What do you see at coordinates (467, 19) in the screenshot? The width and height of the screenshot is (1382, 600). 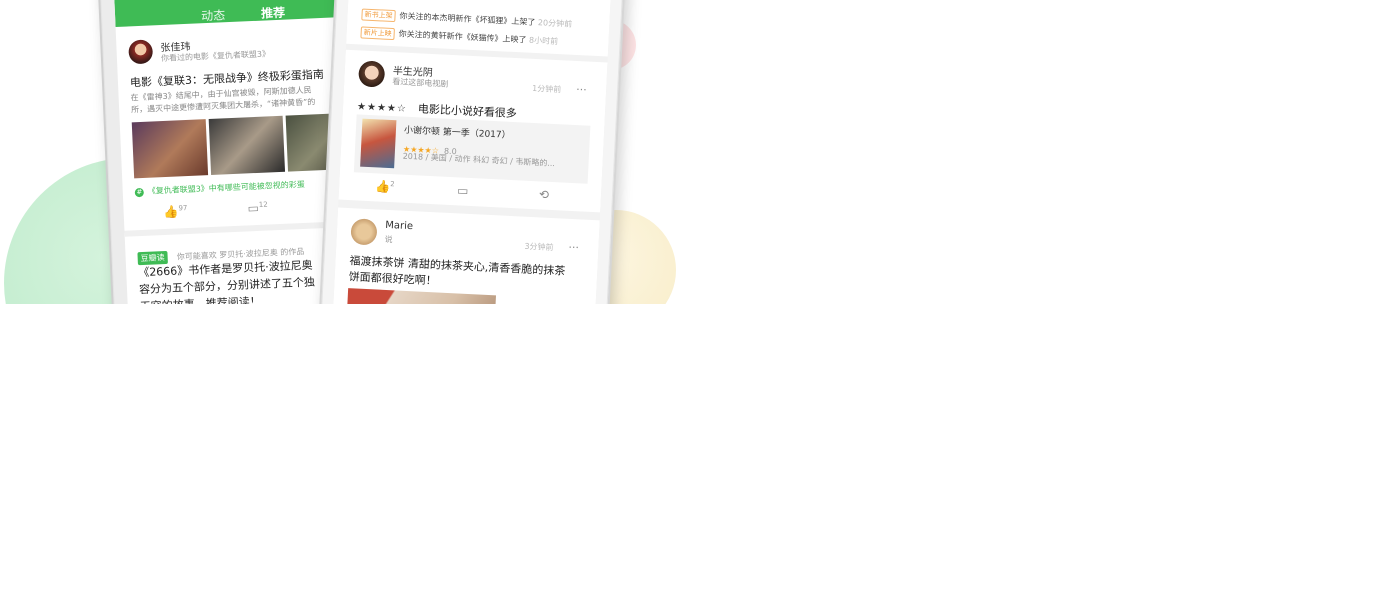 I see `notice-text: 你关注的本杰明新作《坏狐狸》上架了` at bounding box center [467, 19].